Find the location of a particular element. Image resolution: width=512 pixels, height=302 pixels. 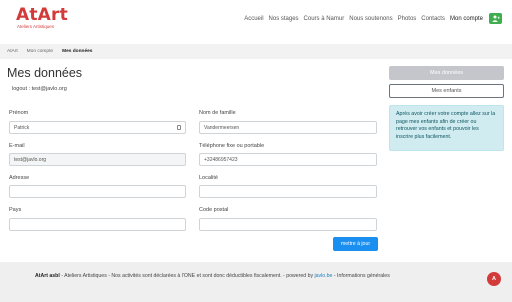

breadcrumb-item-current: Mes données is located at coordinates (77, 51).